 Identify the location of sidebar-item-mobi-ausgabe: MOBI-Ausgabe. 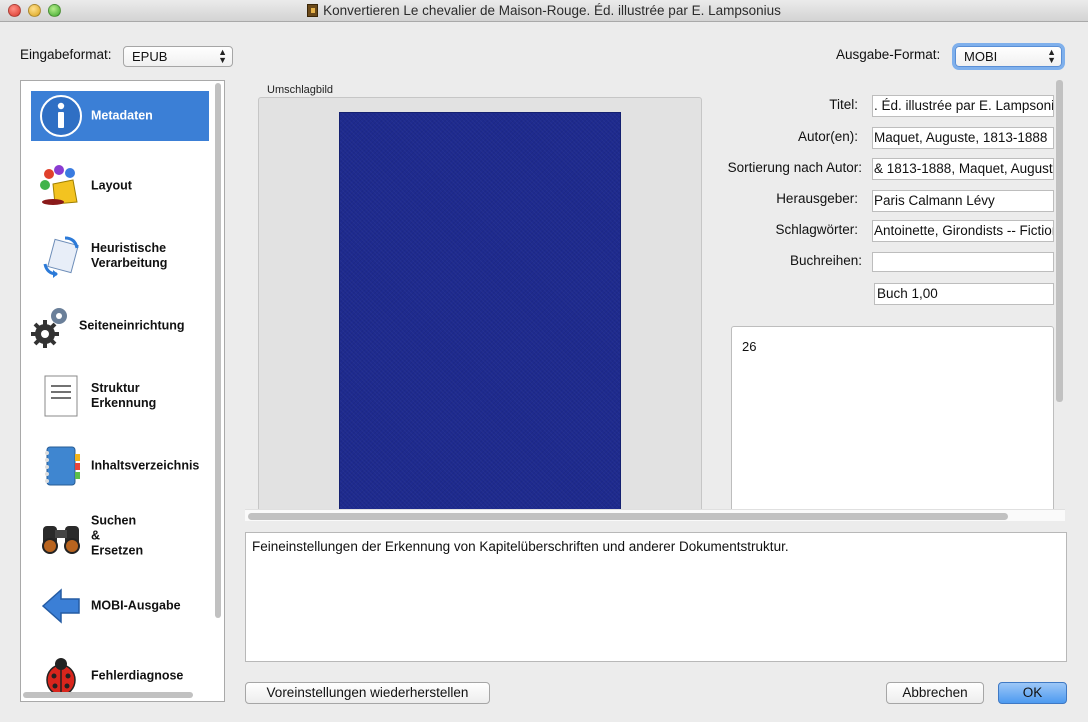
(120, 606).